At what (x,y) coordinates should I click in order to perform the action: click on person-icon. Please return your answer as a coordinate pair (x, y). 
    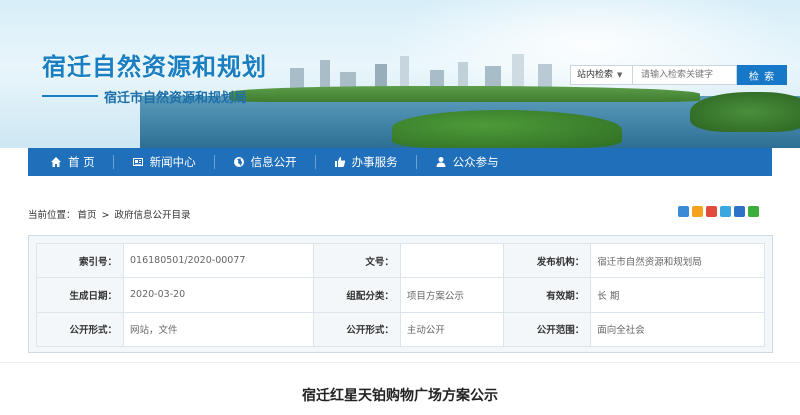
    Looking at the image, I should click on (441, 162).